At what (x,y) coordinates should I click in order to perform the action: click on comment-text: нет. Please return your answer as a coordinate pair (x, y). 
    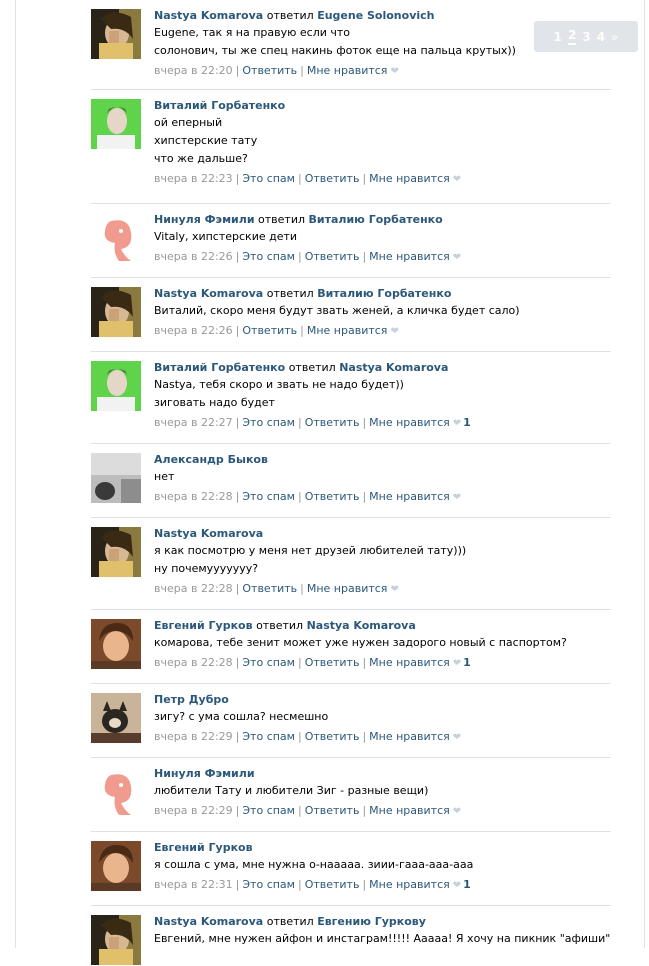
    Looking at the image, I should click on (164, 476).